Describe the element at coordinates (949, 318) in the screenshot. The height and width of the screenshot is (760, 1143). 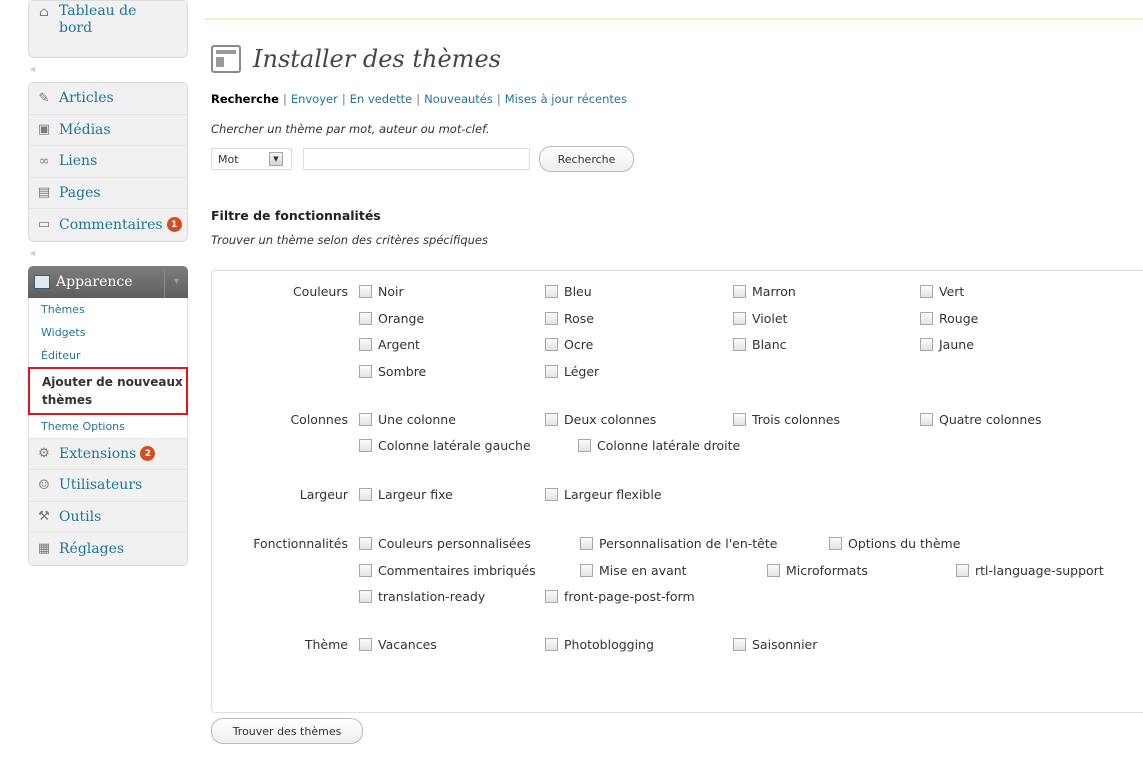
I see `filter-option: Rouge` at that location.